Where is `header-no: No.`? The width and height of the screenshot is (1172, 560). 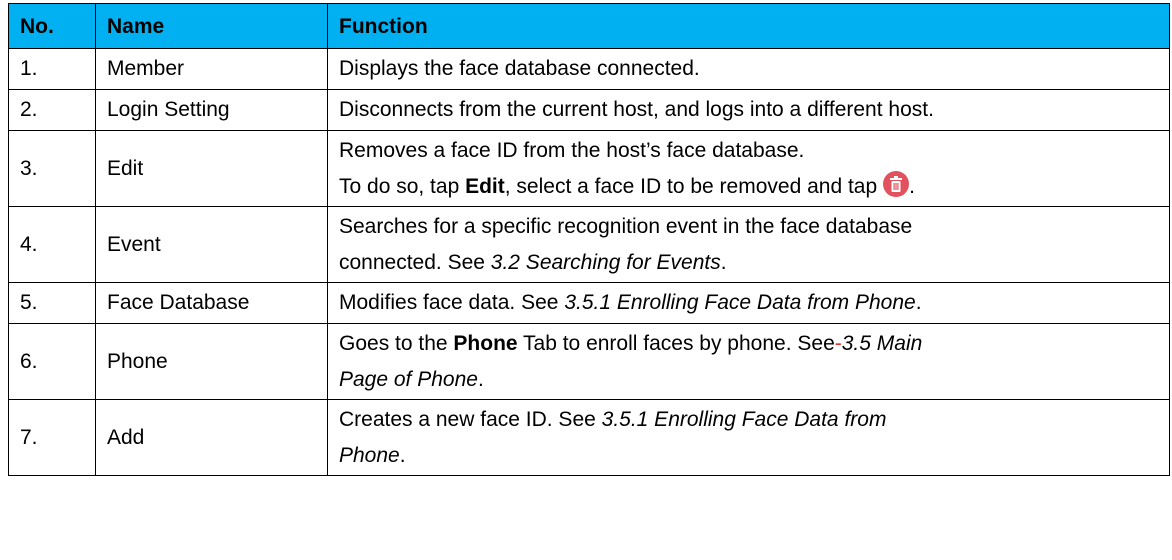
header-no: No. is located at coordinates (52, 26).